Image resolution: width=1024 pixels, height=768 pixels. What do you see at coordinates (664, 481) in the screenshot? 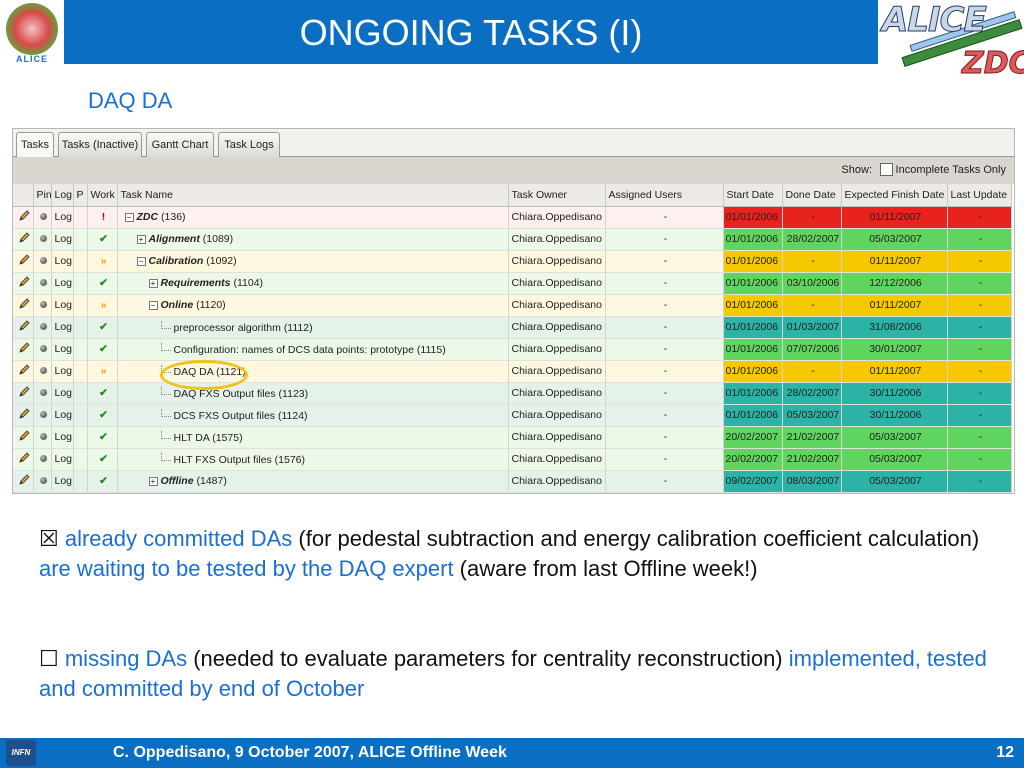
I see `assigned-users: -` at bounding box center [664, 481].